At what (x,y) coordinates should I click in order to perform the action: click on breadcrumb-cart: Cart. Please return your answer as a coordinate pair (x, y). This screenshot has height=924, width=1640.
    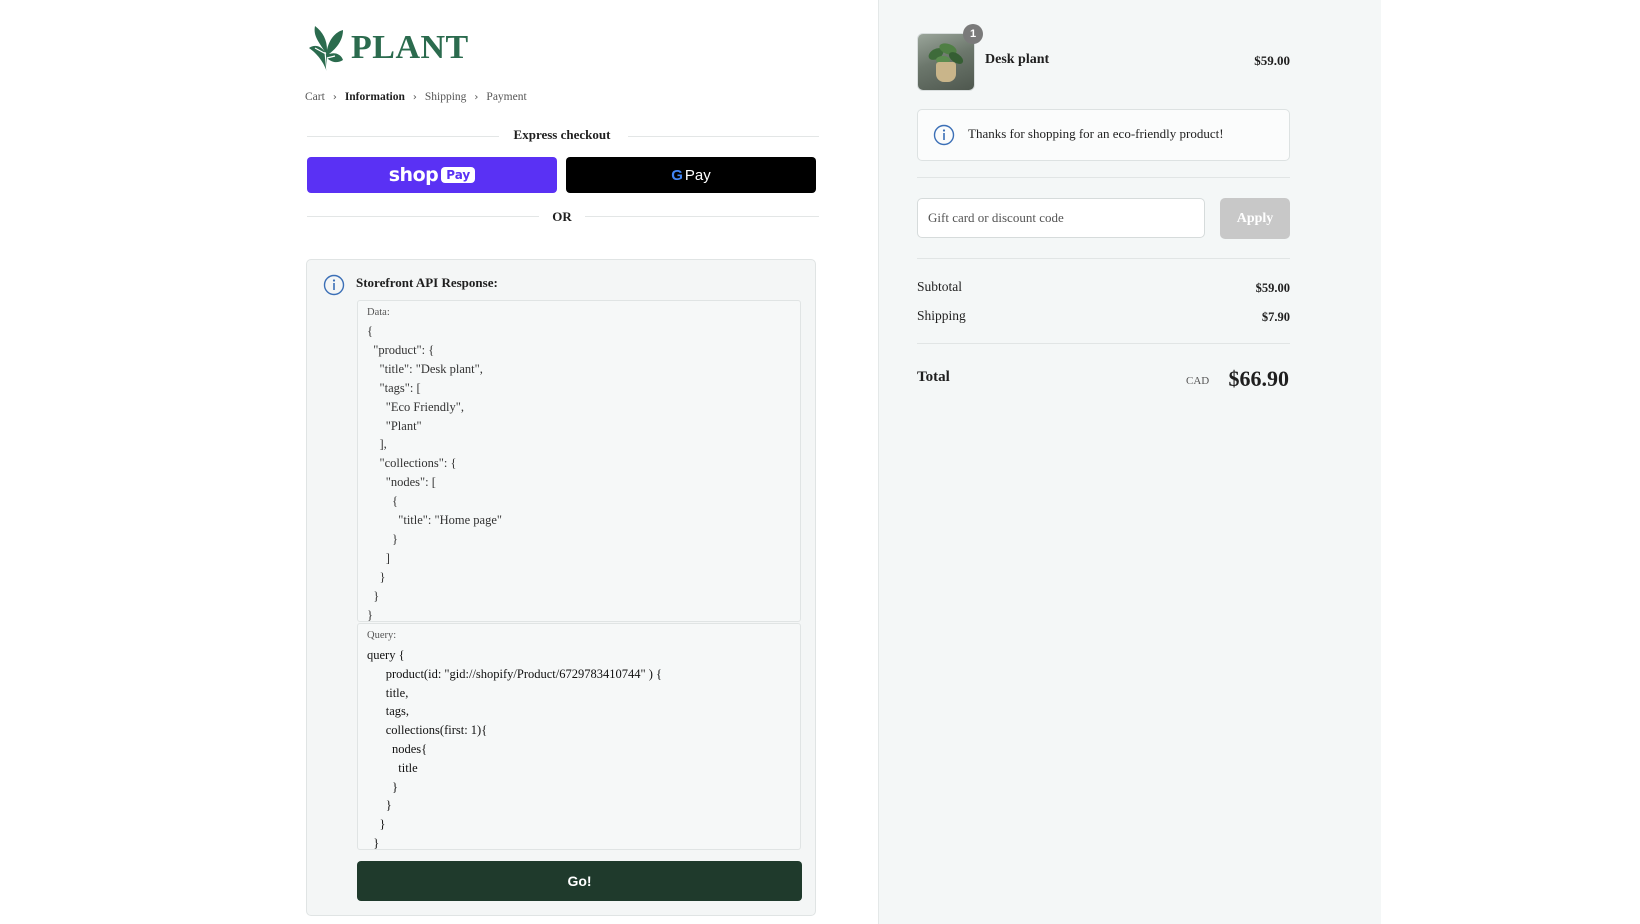
    Looking at the image, I should click on (315, 97).